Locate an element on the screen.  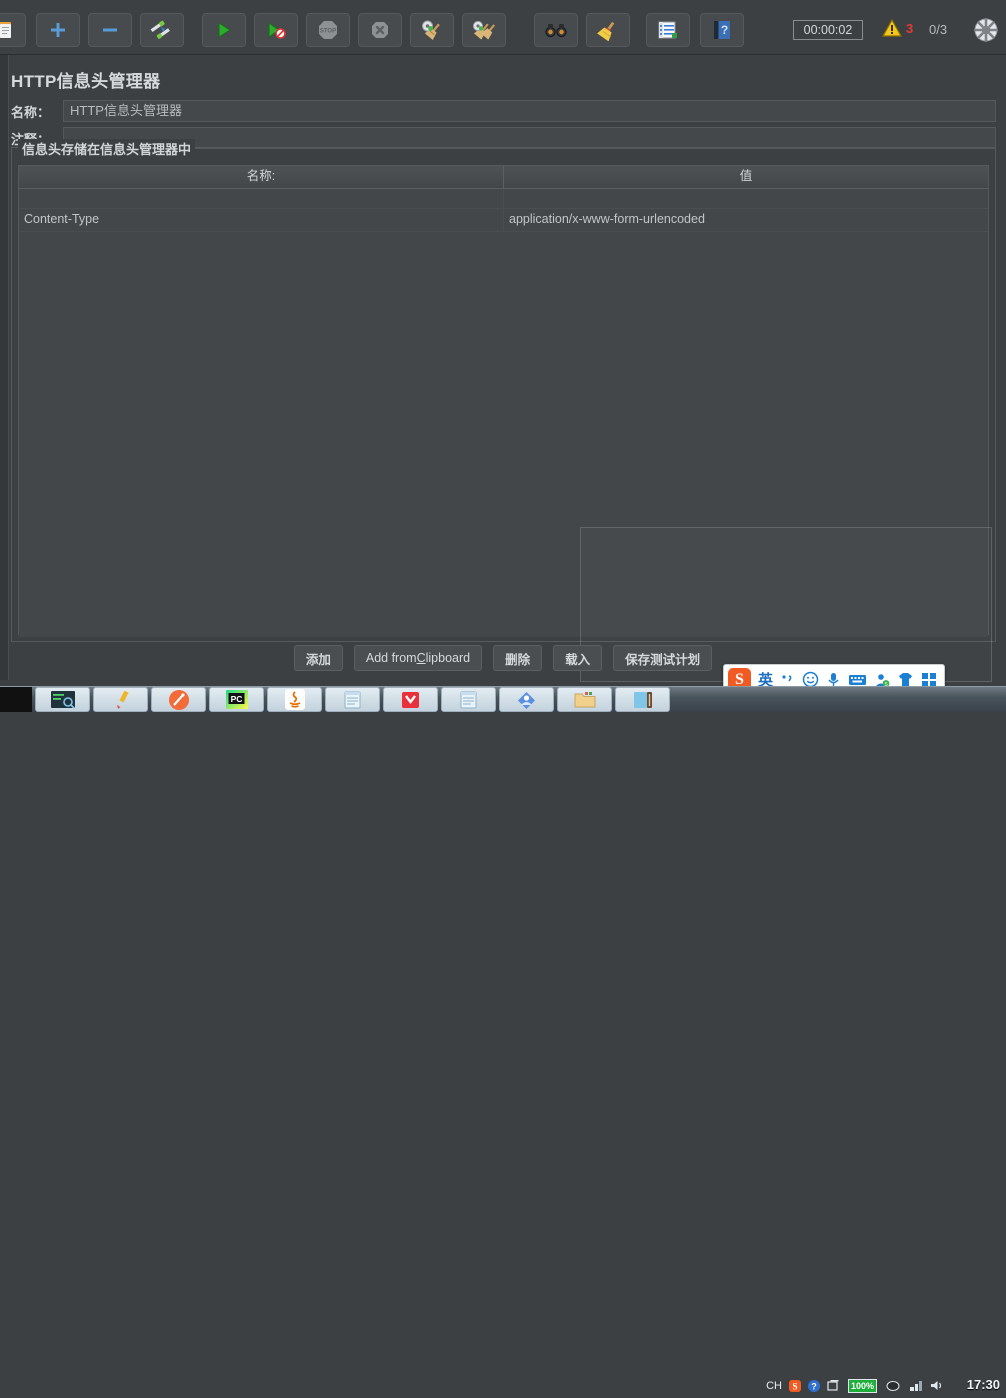
tray-expand-icon is located at coordinates (833, 1385).